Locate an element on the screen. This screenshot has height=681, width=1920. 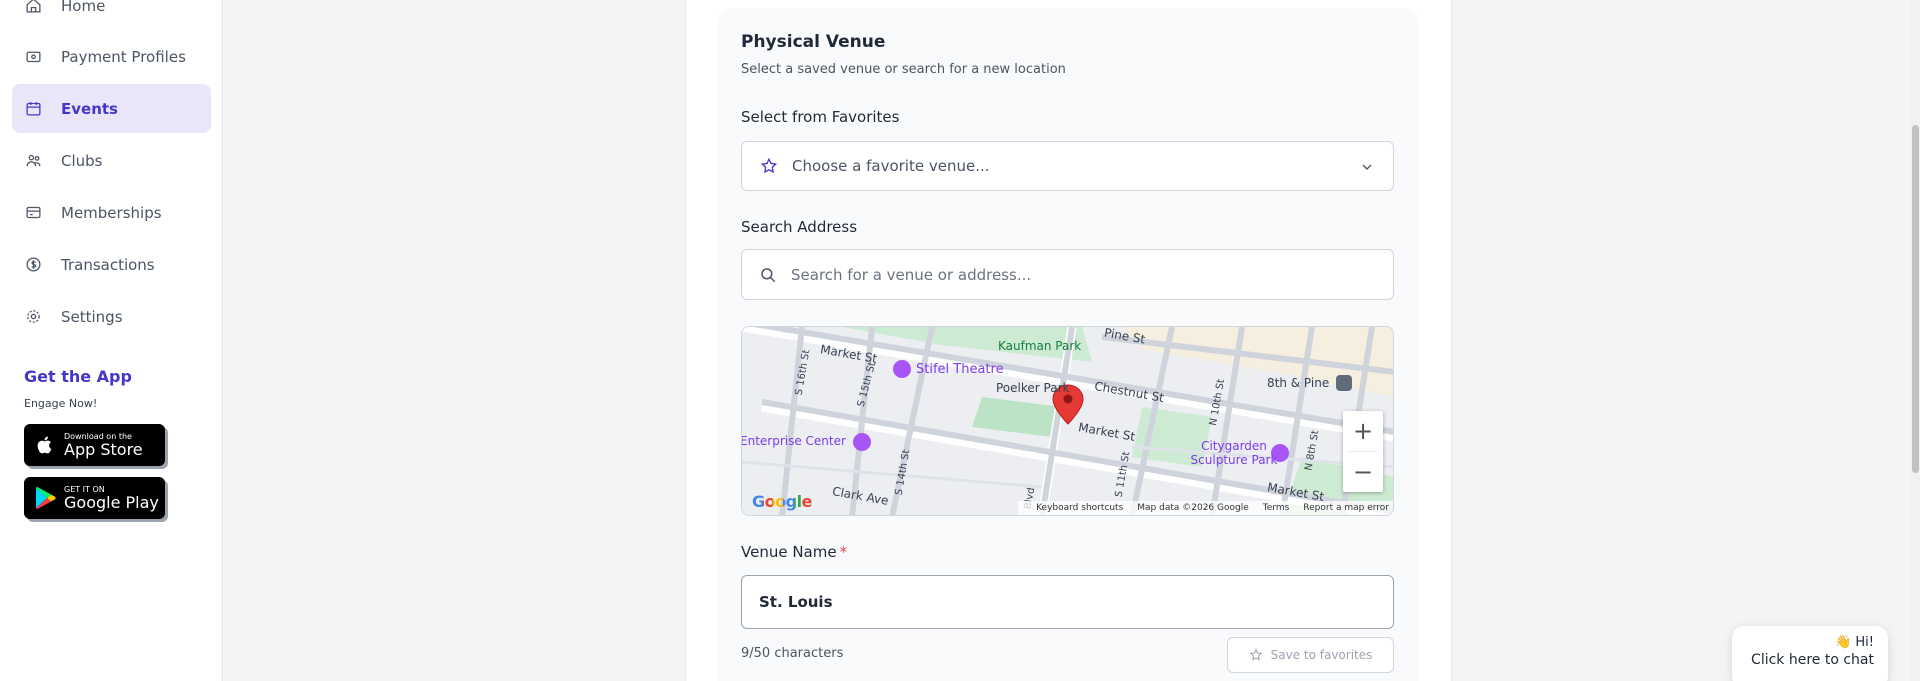
search-address-box is located at coordinates (1067, 274).